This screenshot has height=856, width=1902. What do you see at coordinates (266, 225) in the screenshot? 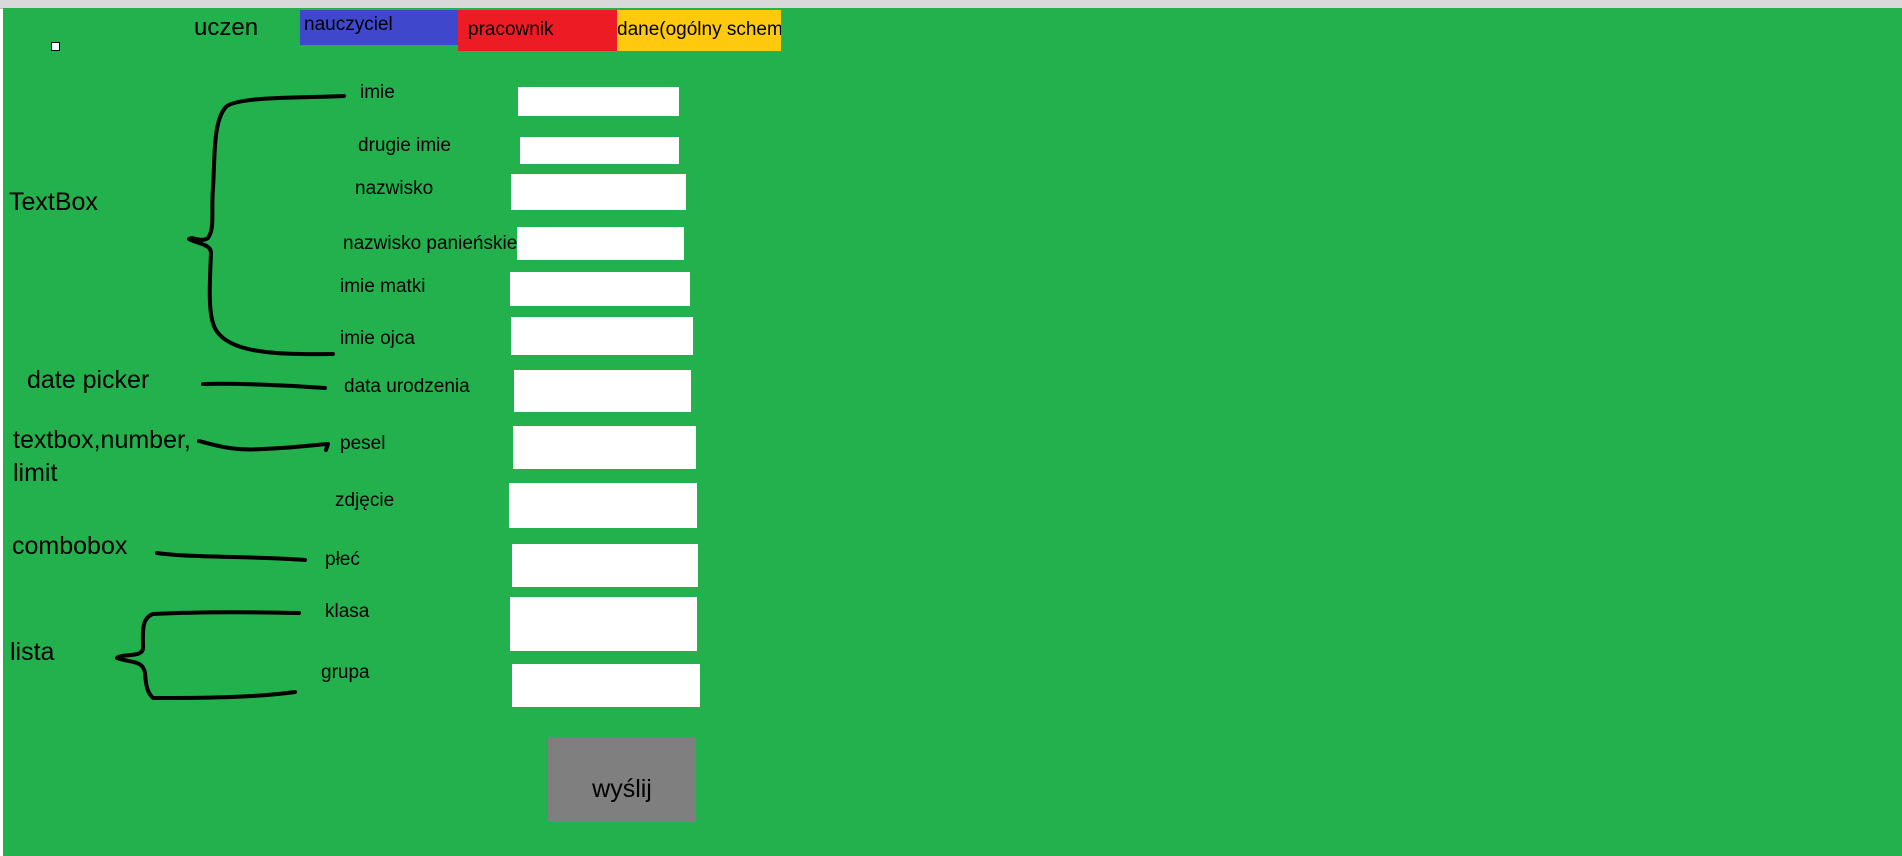
I see `textbox-bracket` at bounding box center [266, 225].